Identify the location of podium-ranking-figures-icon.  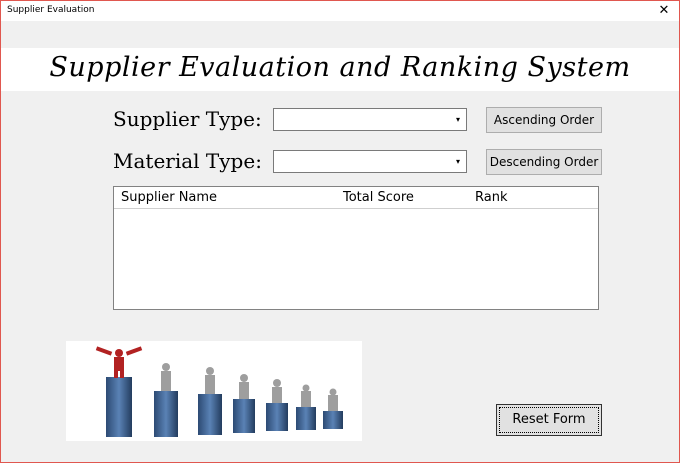
(219, 391).